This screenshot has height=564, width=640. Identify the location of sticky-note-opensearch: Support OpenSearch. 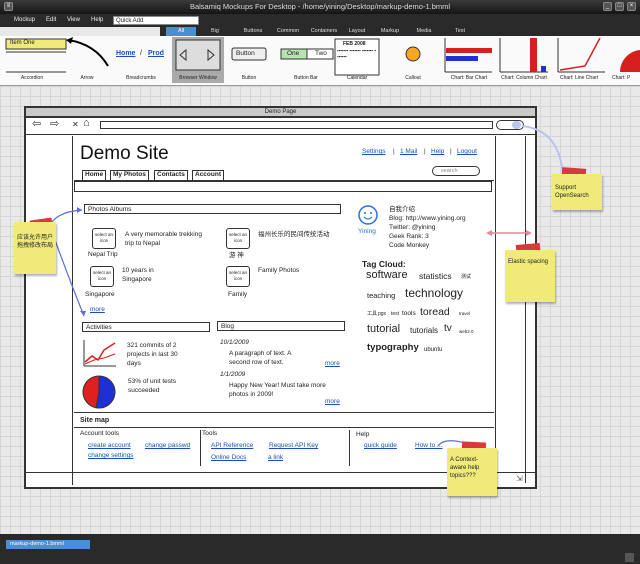
(577, 192).